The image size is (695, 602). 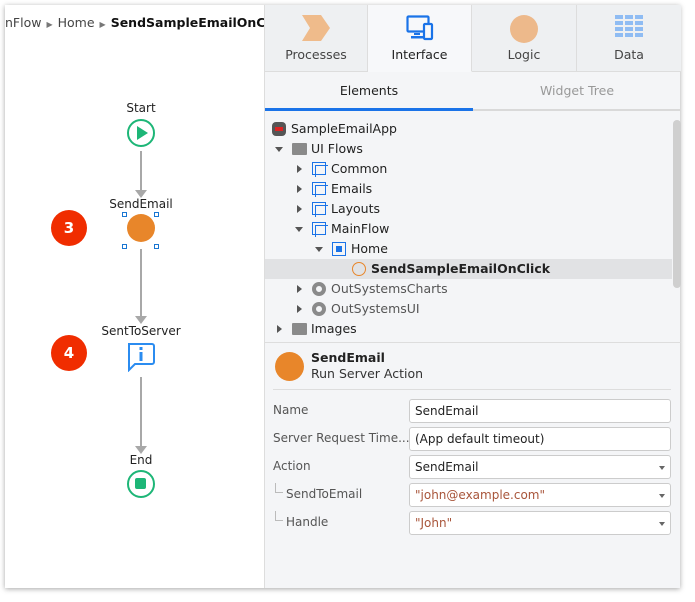 What do you see at coordinates (540, 439) in the screenshot?
I see `timeout-input: (App default timeout)` at bounding box center [540, 439].